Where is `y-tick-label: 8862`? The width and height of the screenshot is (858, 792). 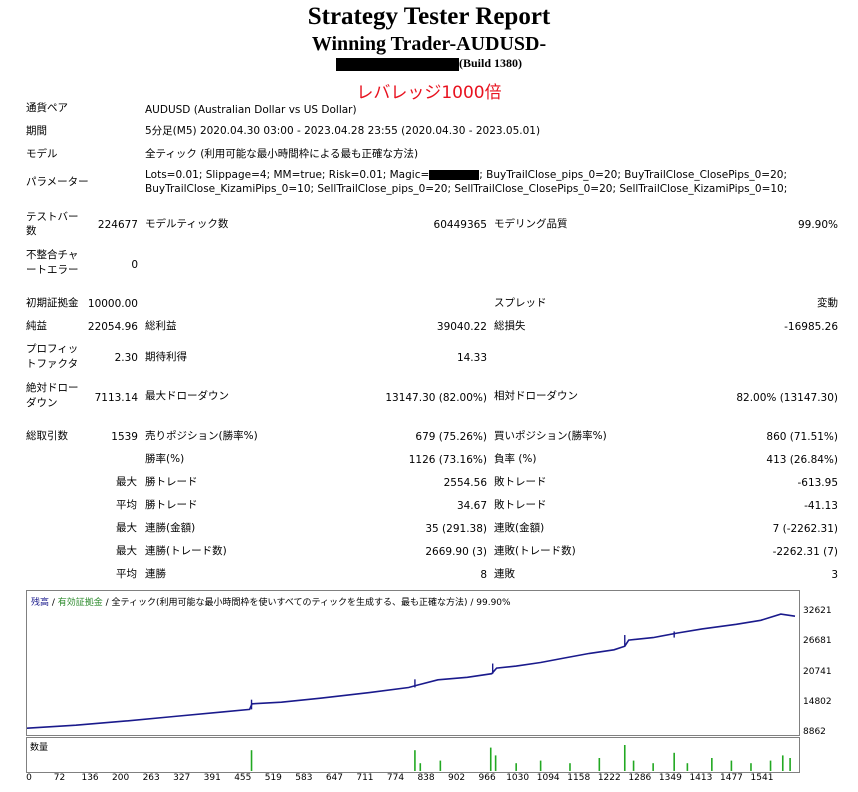
y-tick-label: 8862 is located at coordinates (814, 732).